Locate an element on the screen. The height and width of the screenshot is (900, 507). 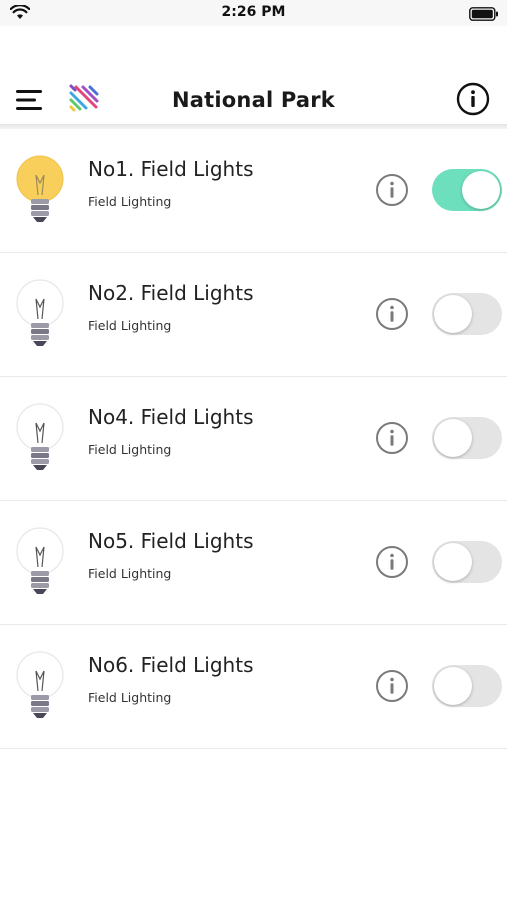
light-title: No5. Field Lights is located at coordinates (171, 541).